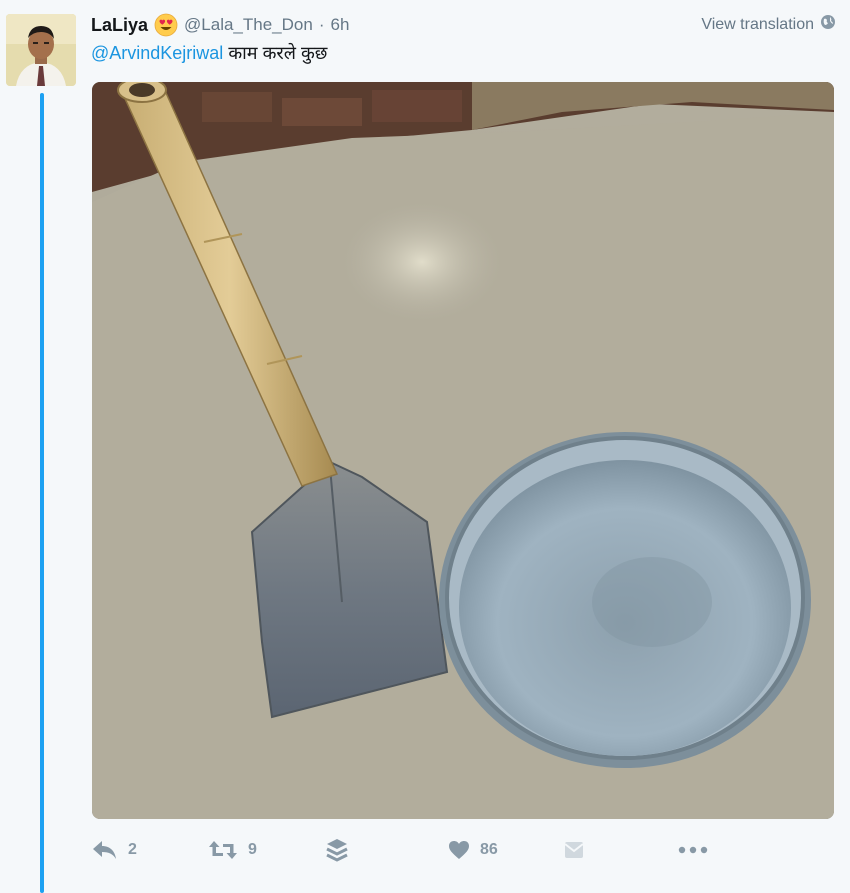 Image resolution: width=850 pixels, height=893 pixels. Describe the element at coordinates (757, 24) in the screenshot. I see `view-translation-label: View translation` at that location.